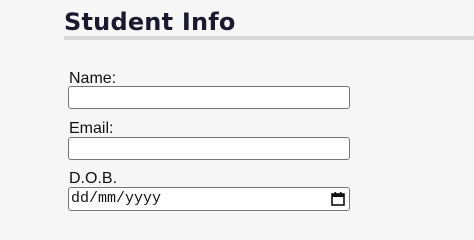  What do you see at coordinates (209, 199) in the screenshot?
I see `dob-date-field: dd/mm/yyyy` at bounding box center [209, 199].